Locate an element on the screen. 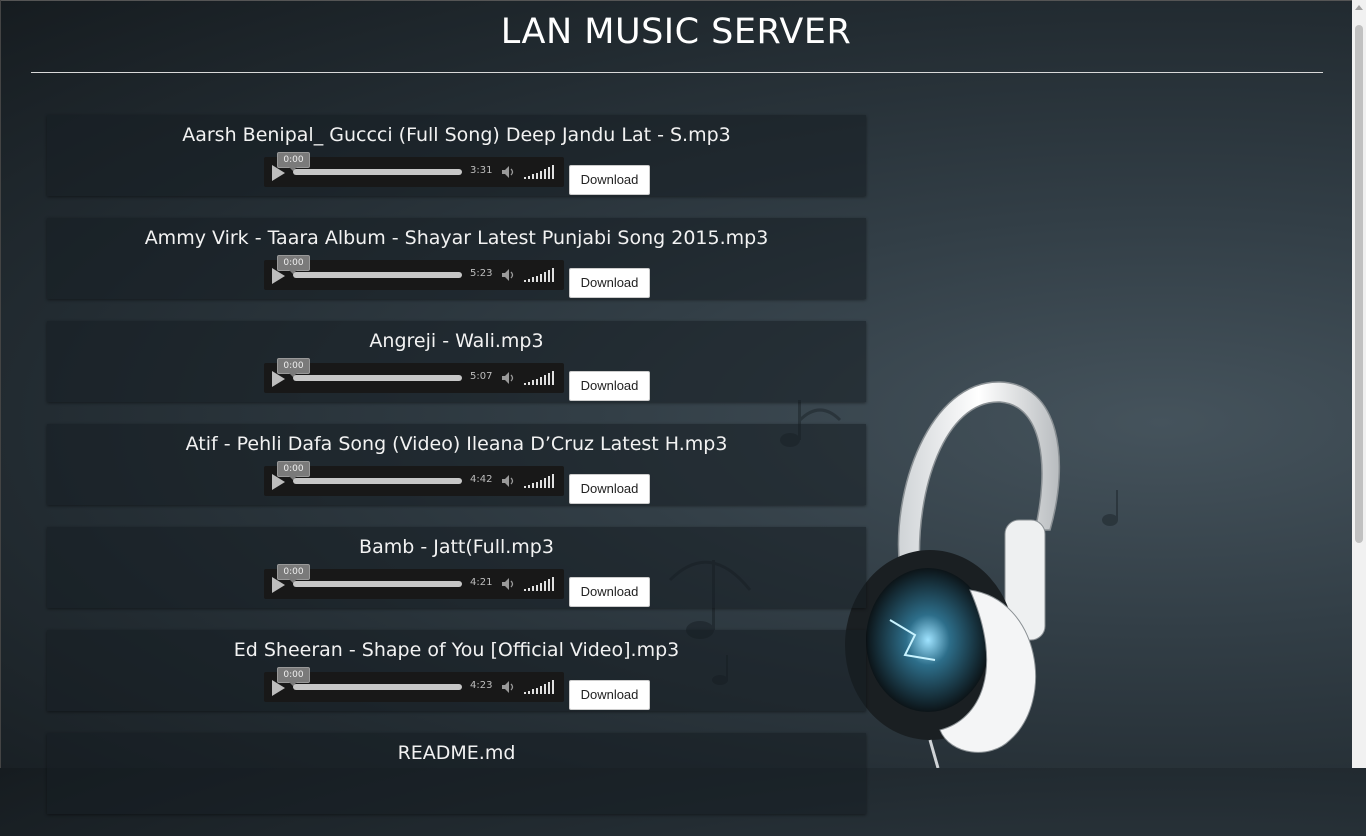 This screenshot has height=836, width=1366. song-title: README.md is located at coordinates (456, 753).